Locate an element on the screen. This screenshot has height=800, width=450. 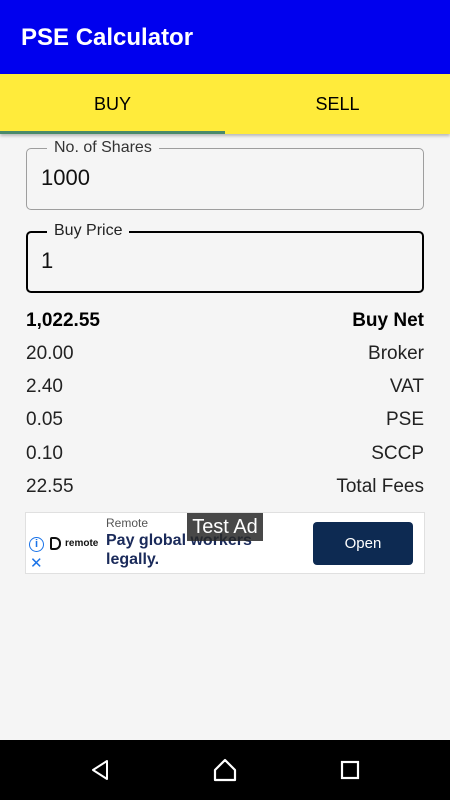
home-icon is located at coordinates (225, 770).